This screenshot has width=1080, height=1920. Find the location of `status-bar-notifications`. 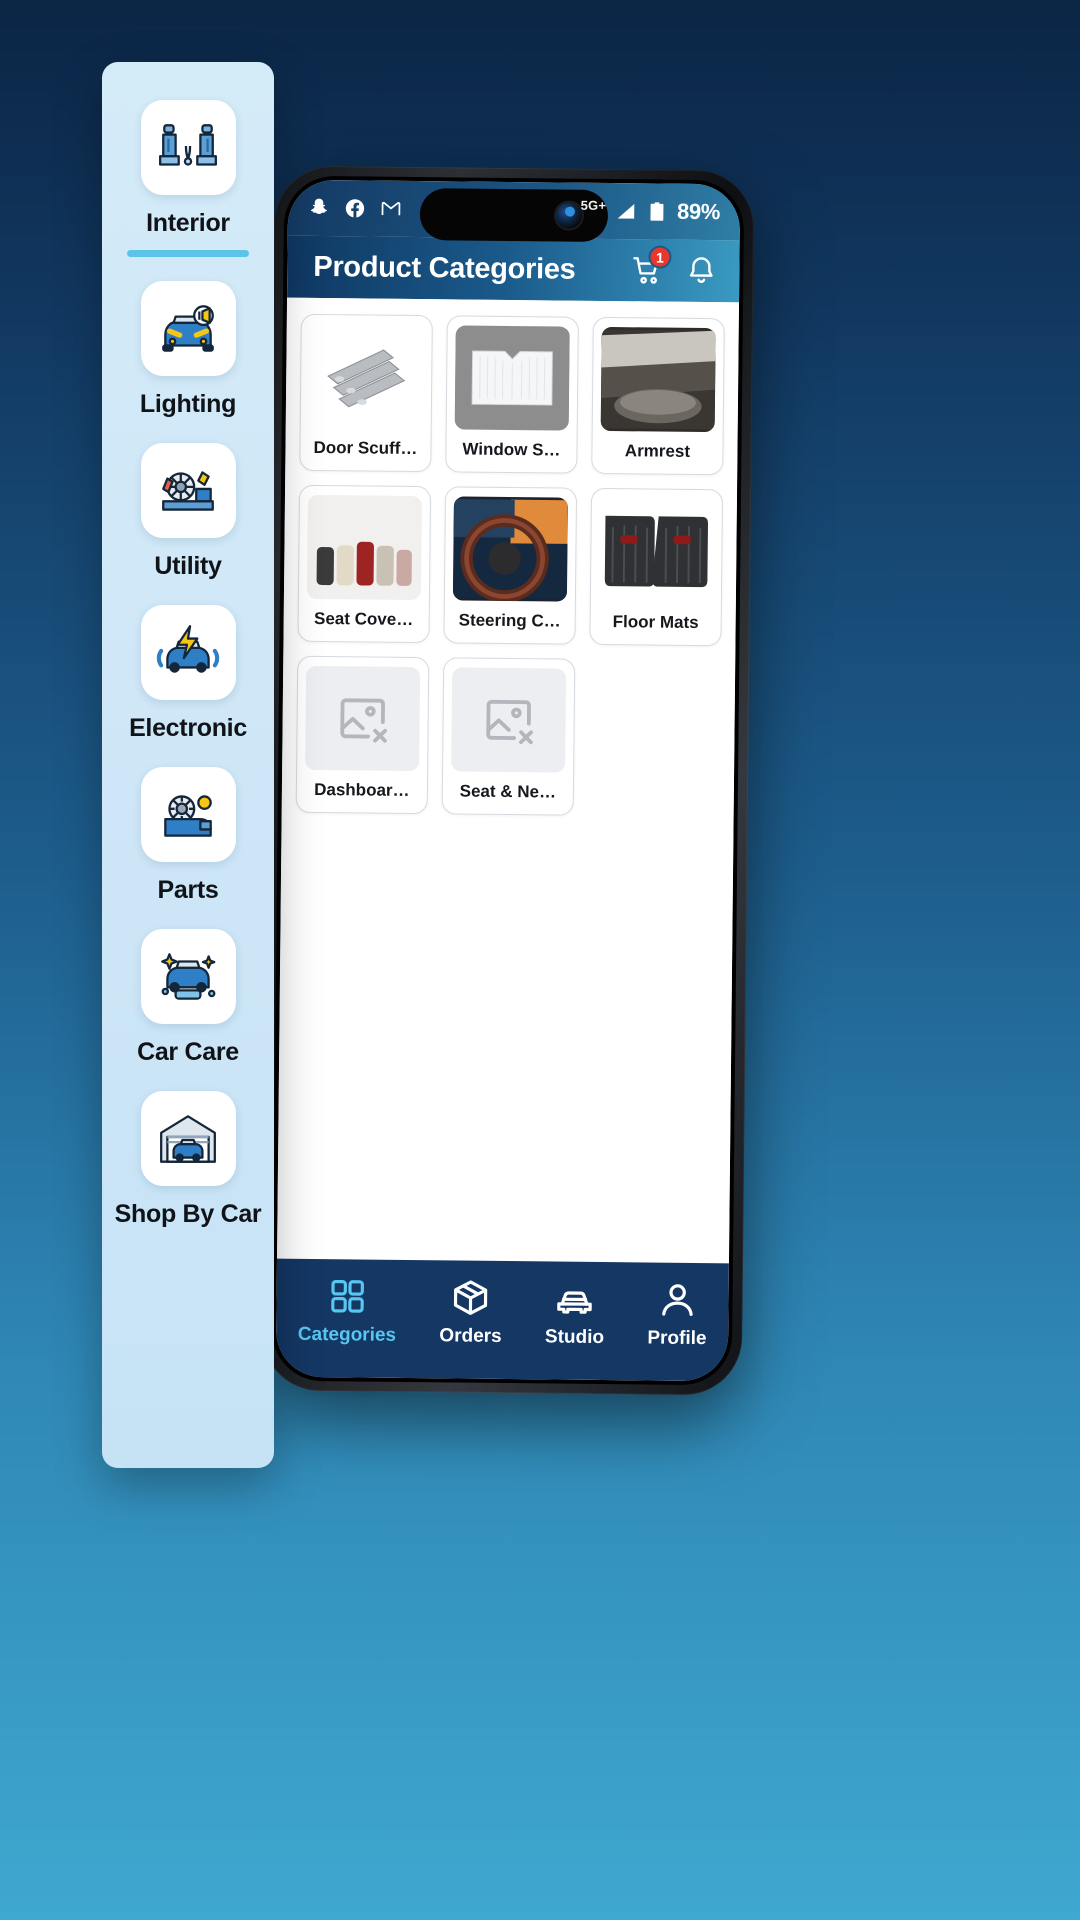

status-bar-notifications is located at coordinates (355, 208).